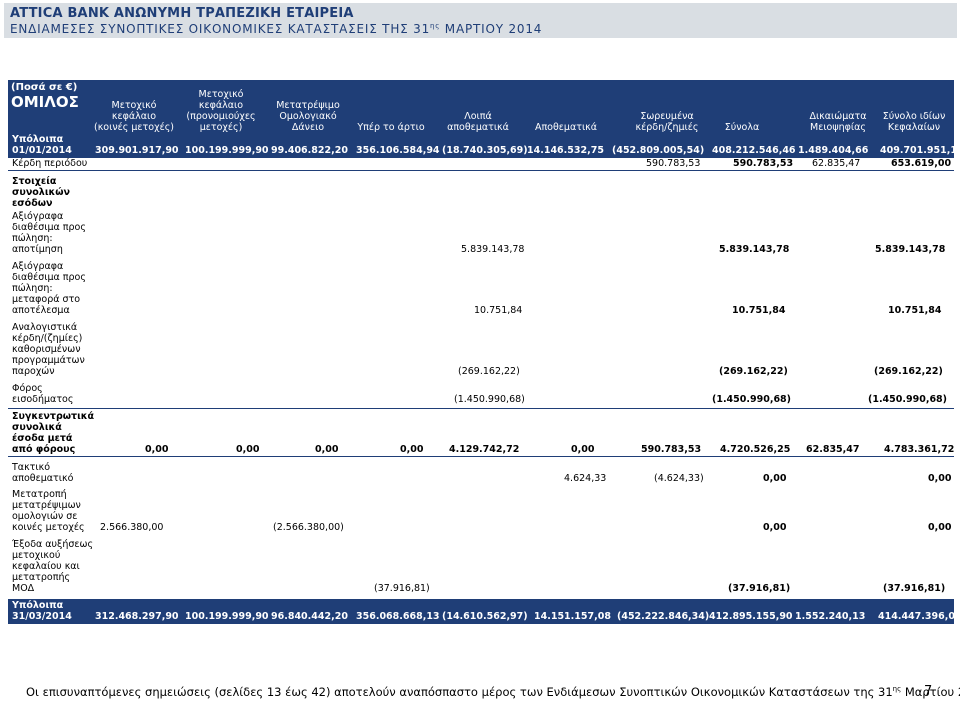  What do you see at coordinates (910, 249) in the screenshot?
I see `afs-valuation-v10: 5.839.143,78` at bounding box center [910, 249].